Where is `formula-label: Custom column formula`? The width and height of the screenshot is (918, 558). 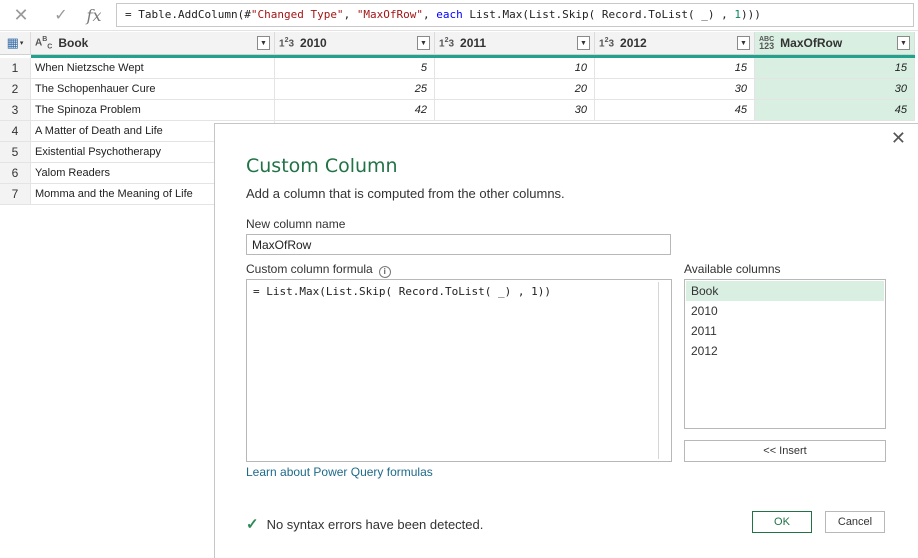 formula-label: Custom column formula is located at coordinates (309, 269).